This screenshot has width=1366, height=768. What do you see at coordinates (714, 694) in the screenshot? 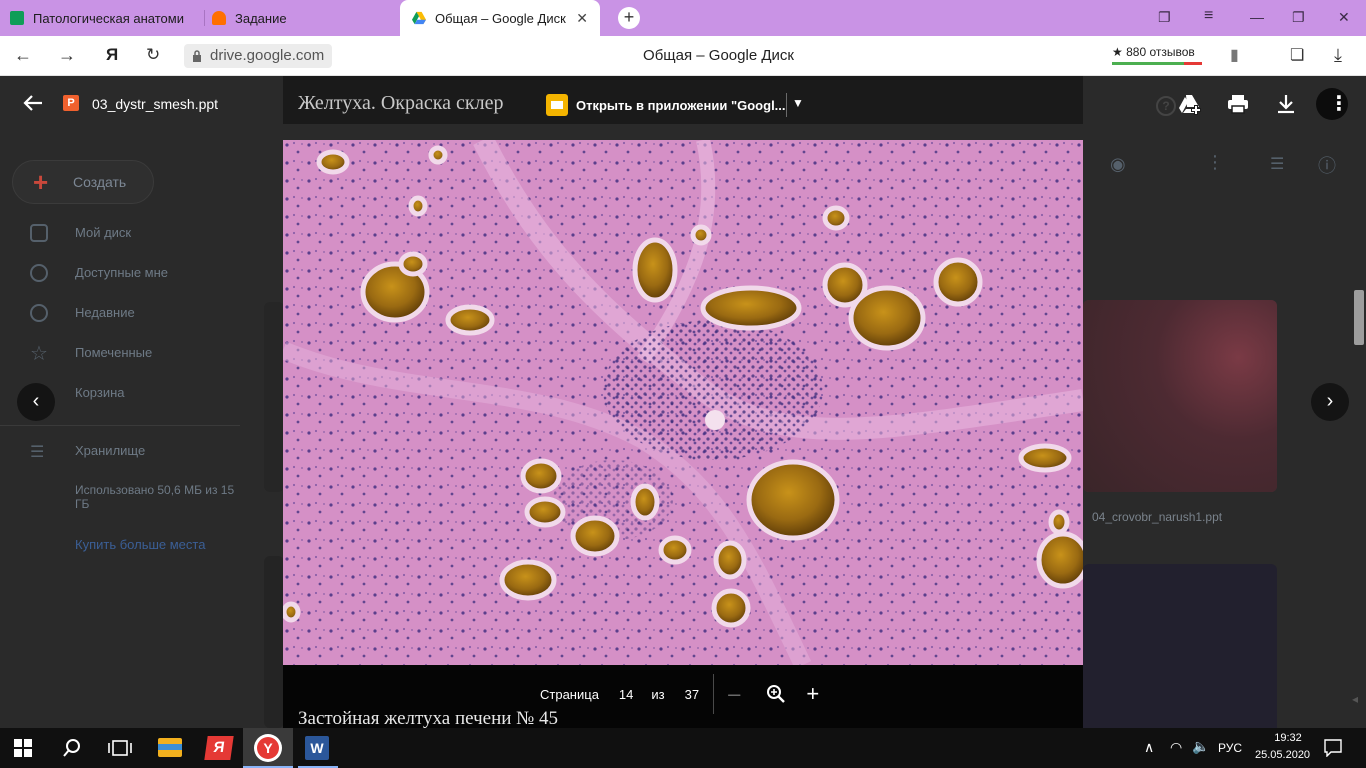
I see `page-bar-separator` at bounding box center [714, 694].